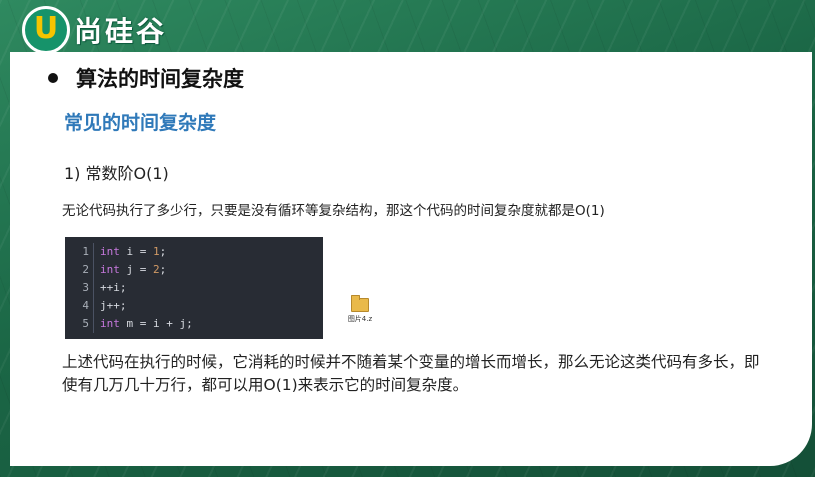  I want to click on code-line: 3 ++i;, so click(194, 288).